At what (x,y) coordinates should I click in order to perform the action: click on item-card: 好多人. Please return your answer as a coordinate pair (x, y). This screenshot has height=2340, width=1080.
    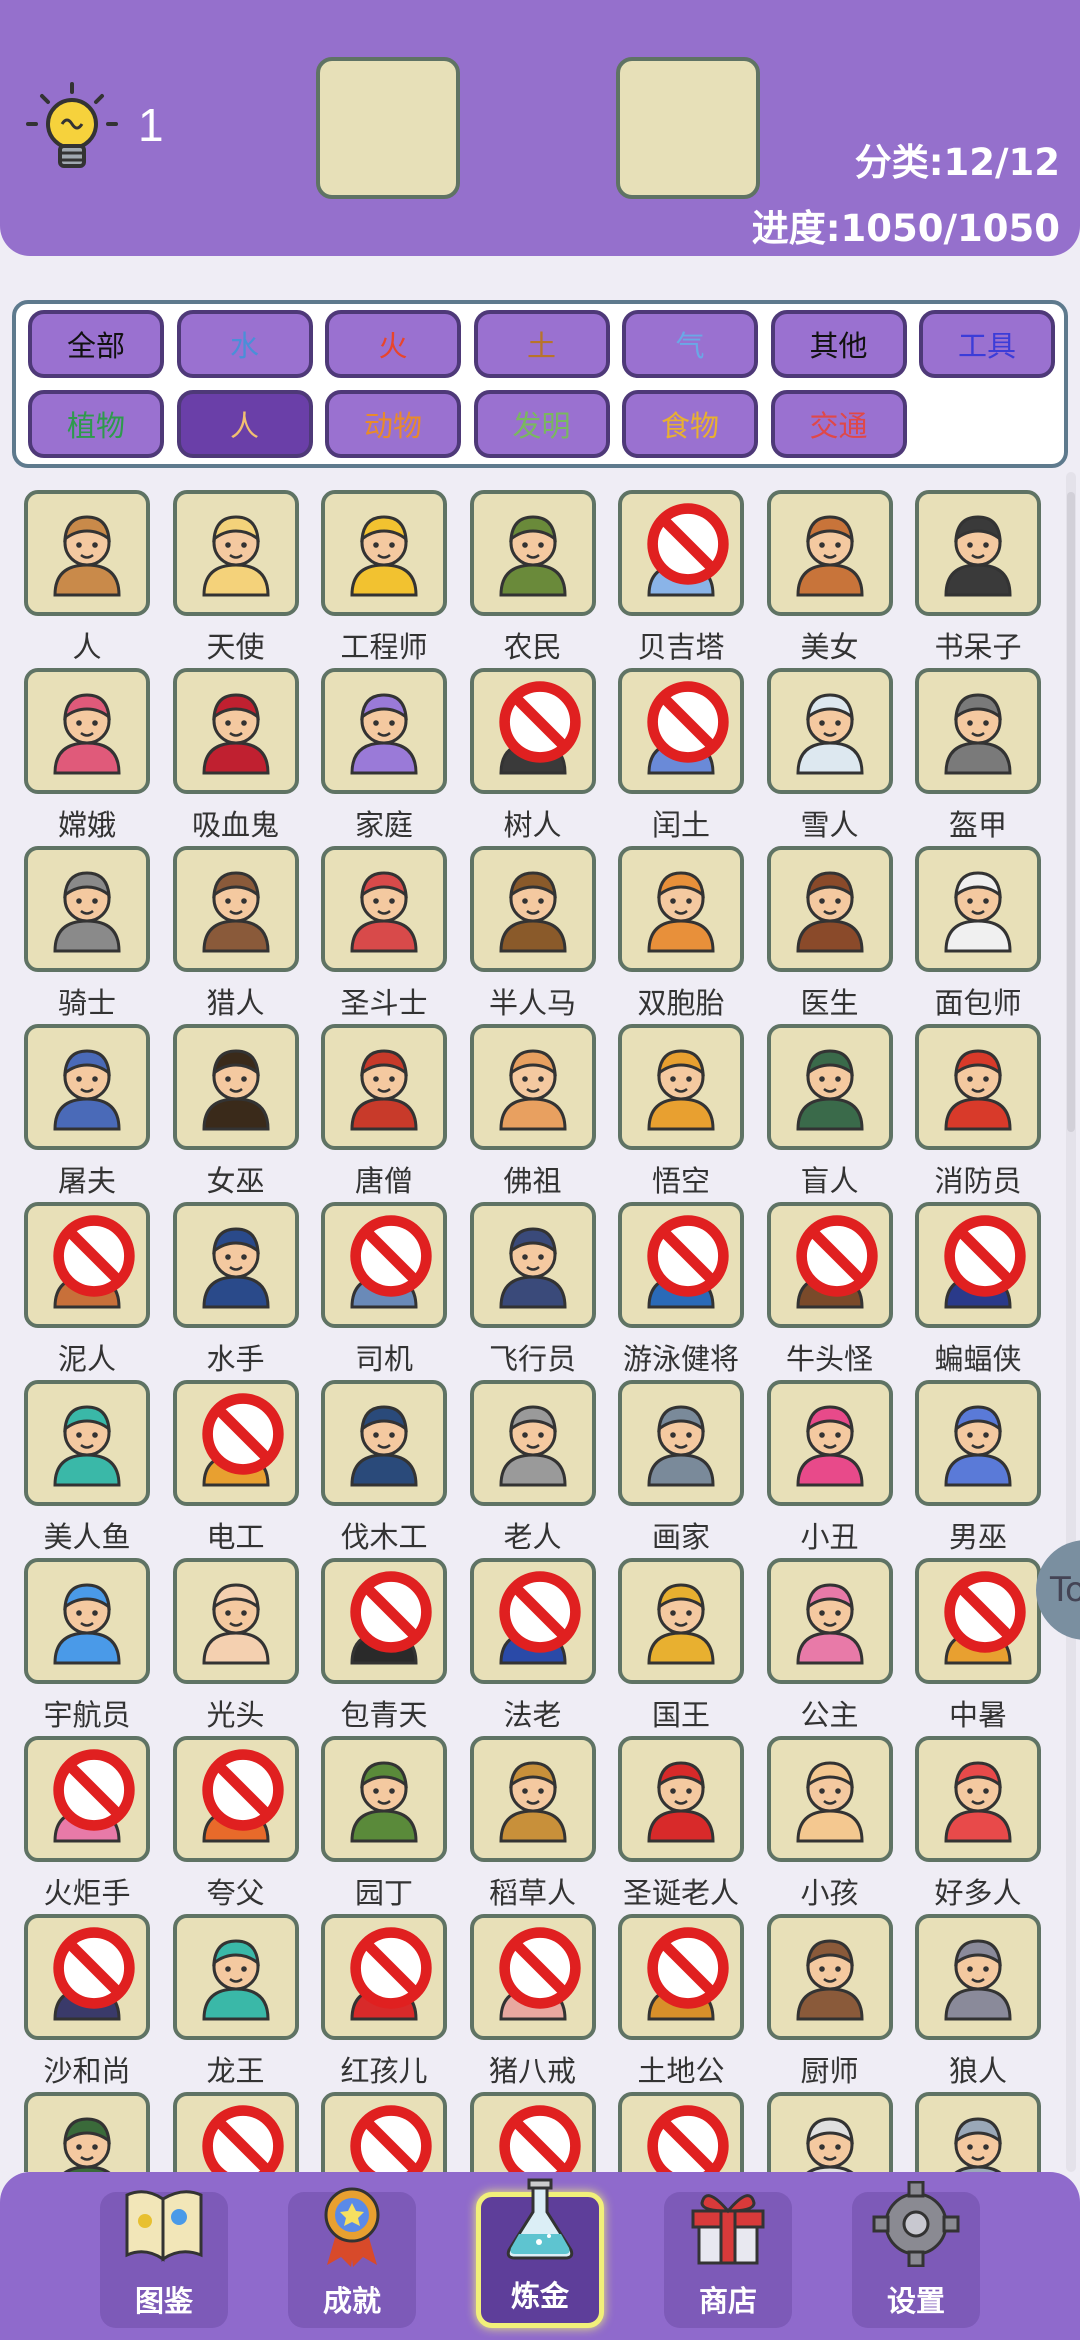
    Looking at the image, I should click on (978, 1824).